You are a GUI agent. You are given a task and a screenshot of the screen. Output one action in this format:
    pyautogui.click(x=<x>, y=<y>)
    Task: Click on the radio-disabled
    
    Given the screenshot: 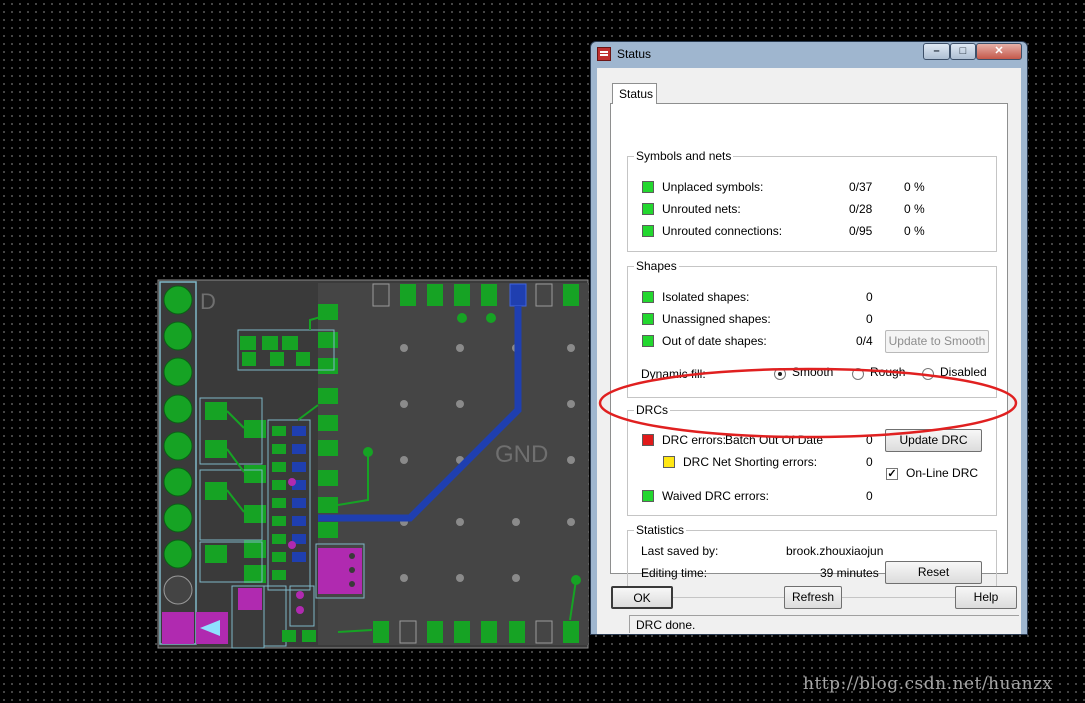 What is the action you would take?
    pyautogui.click(x=928, y=374)
    